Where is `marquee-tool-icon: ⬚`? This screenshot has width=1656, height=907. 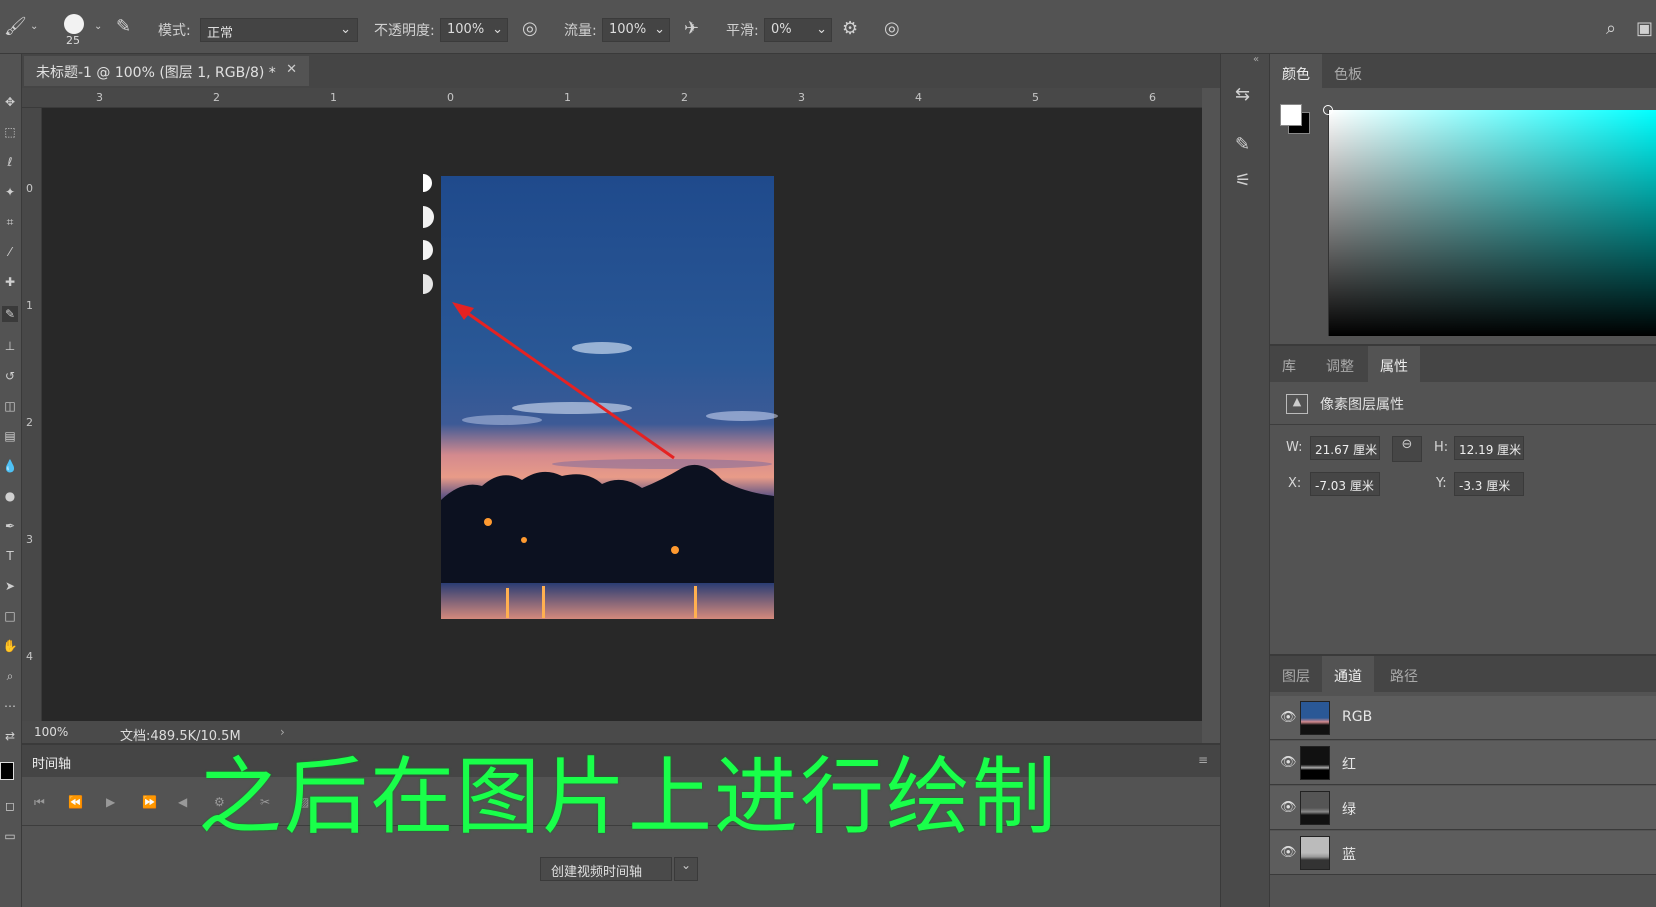 marquee-tool-icon: ⬚ is located at coordinates (10, 132).